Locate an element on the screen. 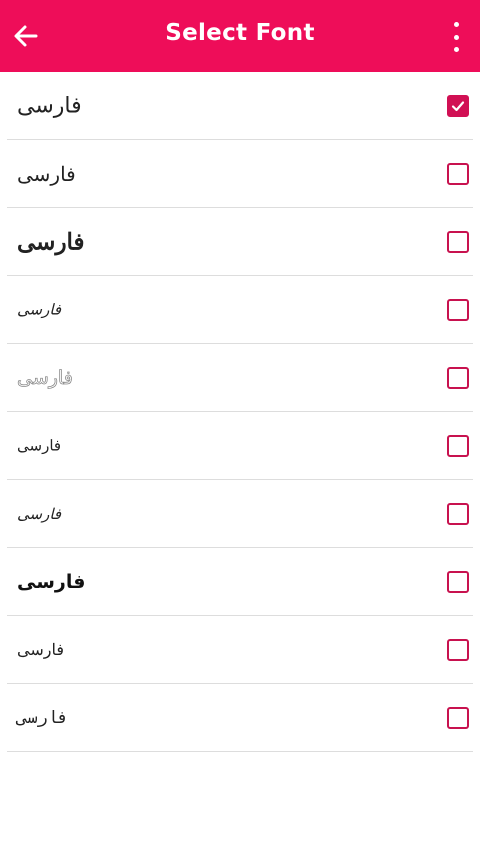  font-option-3: فارسی is located at coordinates (240, 242).